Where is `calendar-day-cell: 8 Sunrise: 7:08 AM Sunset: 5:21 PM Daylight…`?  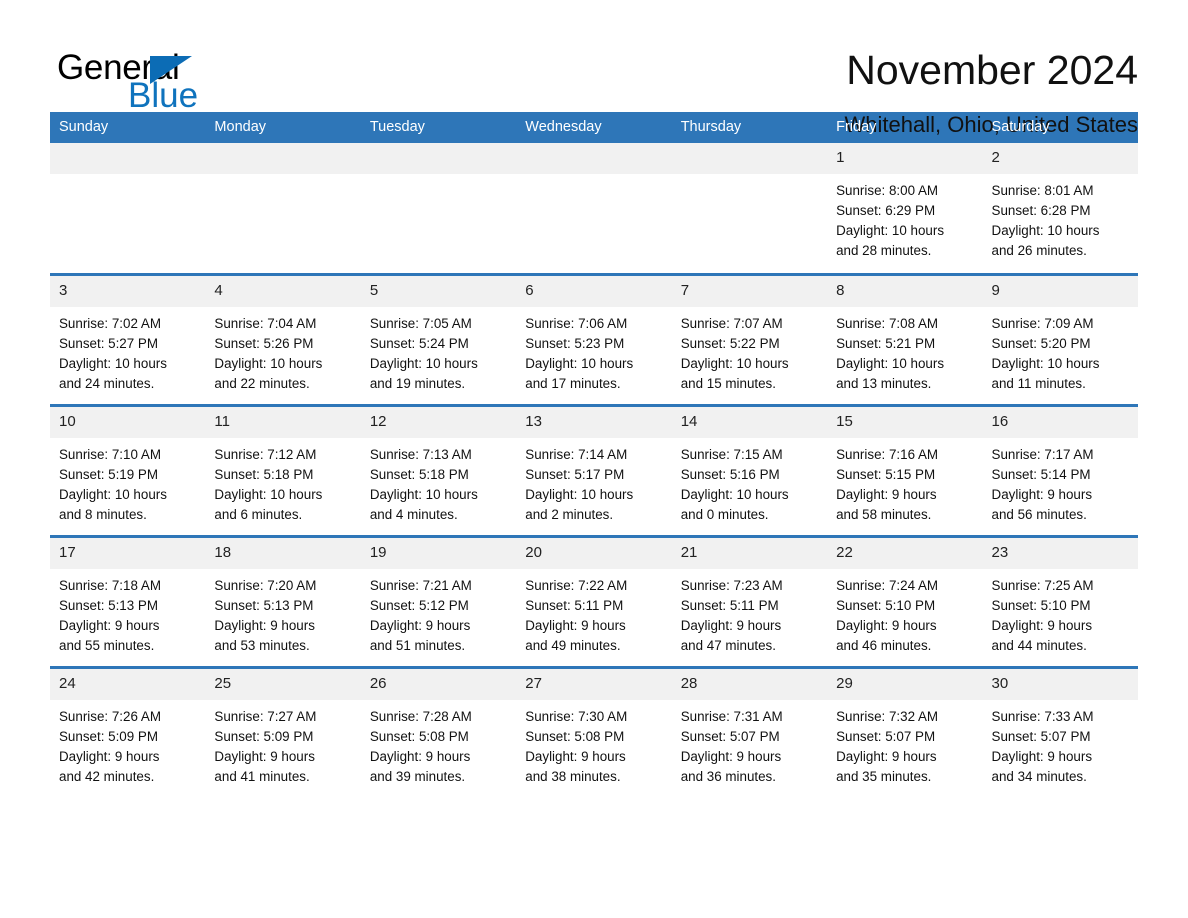 calendar-day-cell: 8 Sunrise: 7:08 AM Sunset: 5:21 PM Daylight… is located at coordinates (905, 338).